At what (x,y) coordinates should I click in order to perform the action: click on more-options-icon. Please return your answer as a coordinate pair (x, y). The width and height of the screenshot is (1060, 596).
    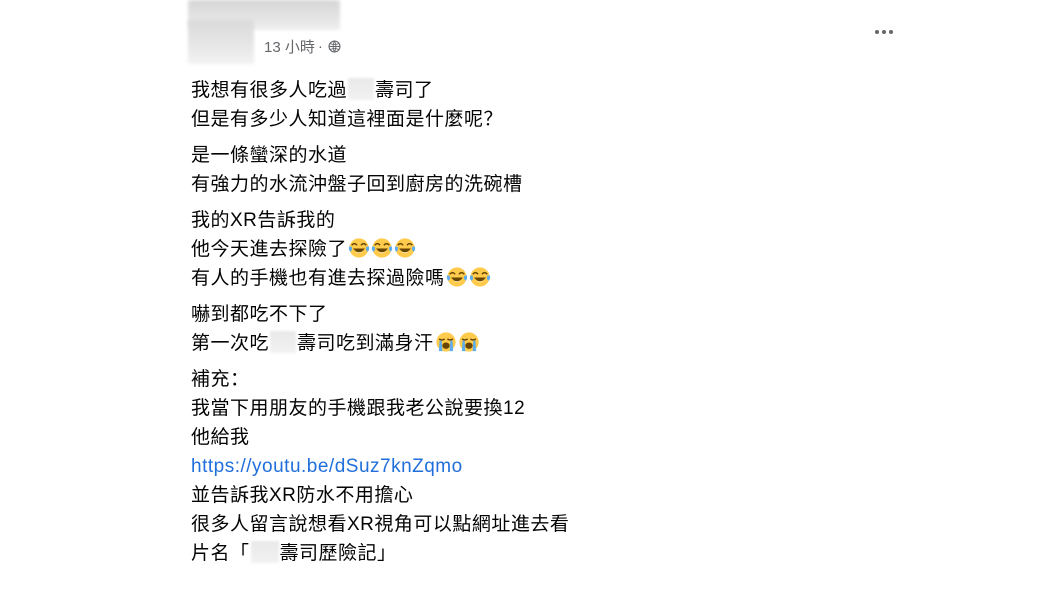
    Looking at the image, I should click on (877, 32).